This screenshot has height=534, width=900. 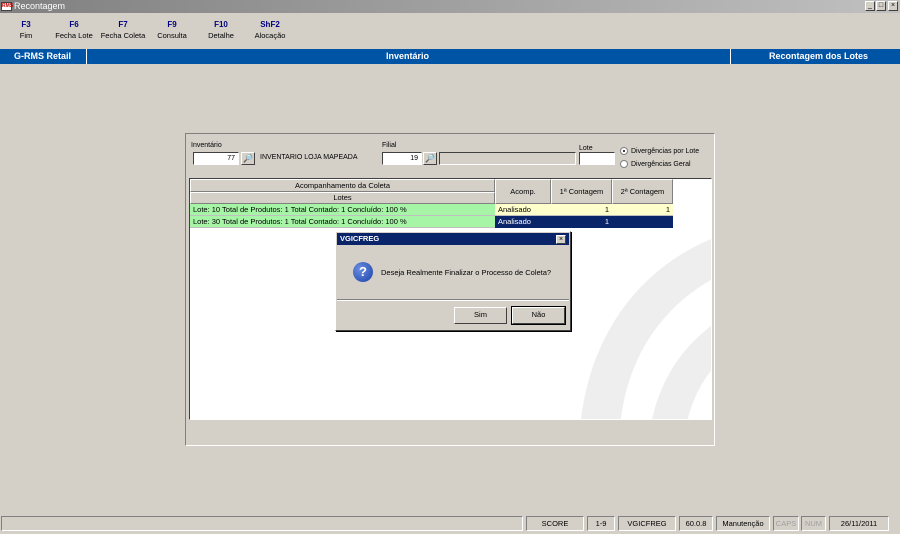 I want to click on toolbar-key: F7, so click(x=123, y=24).